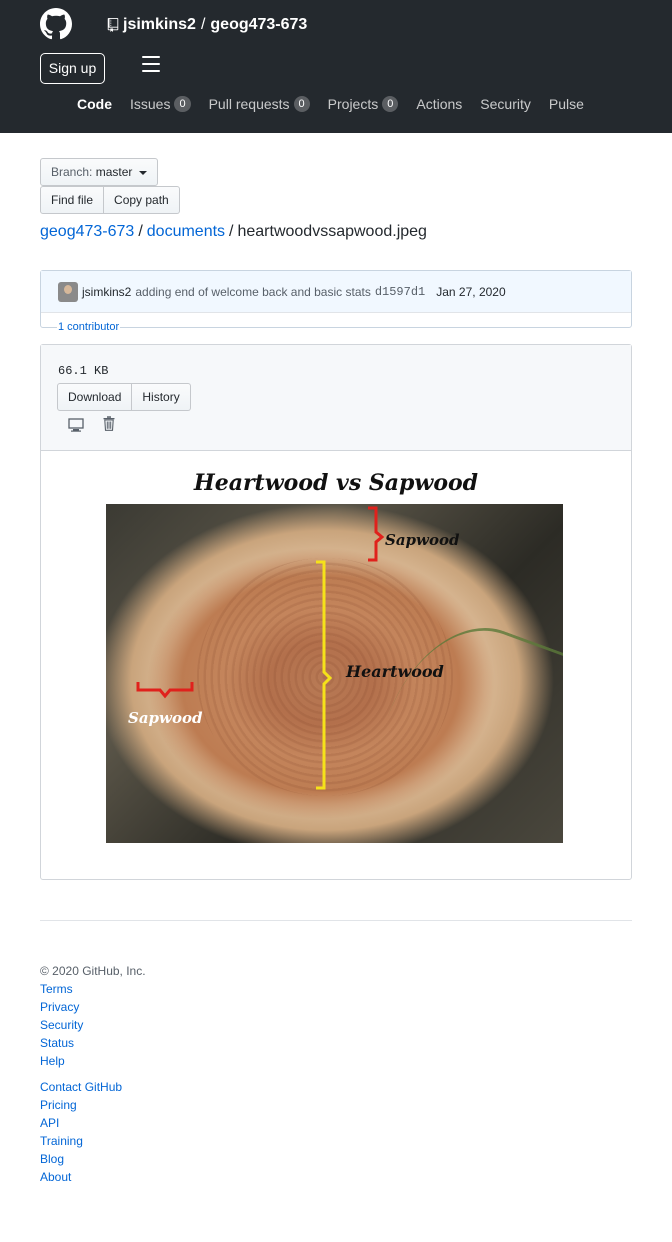 The height and width of the screenshot is (1242, 672). Describe the element at coordinates (76, 425) in the screenshot. I see `desktop-icon` at that location.